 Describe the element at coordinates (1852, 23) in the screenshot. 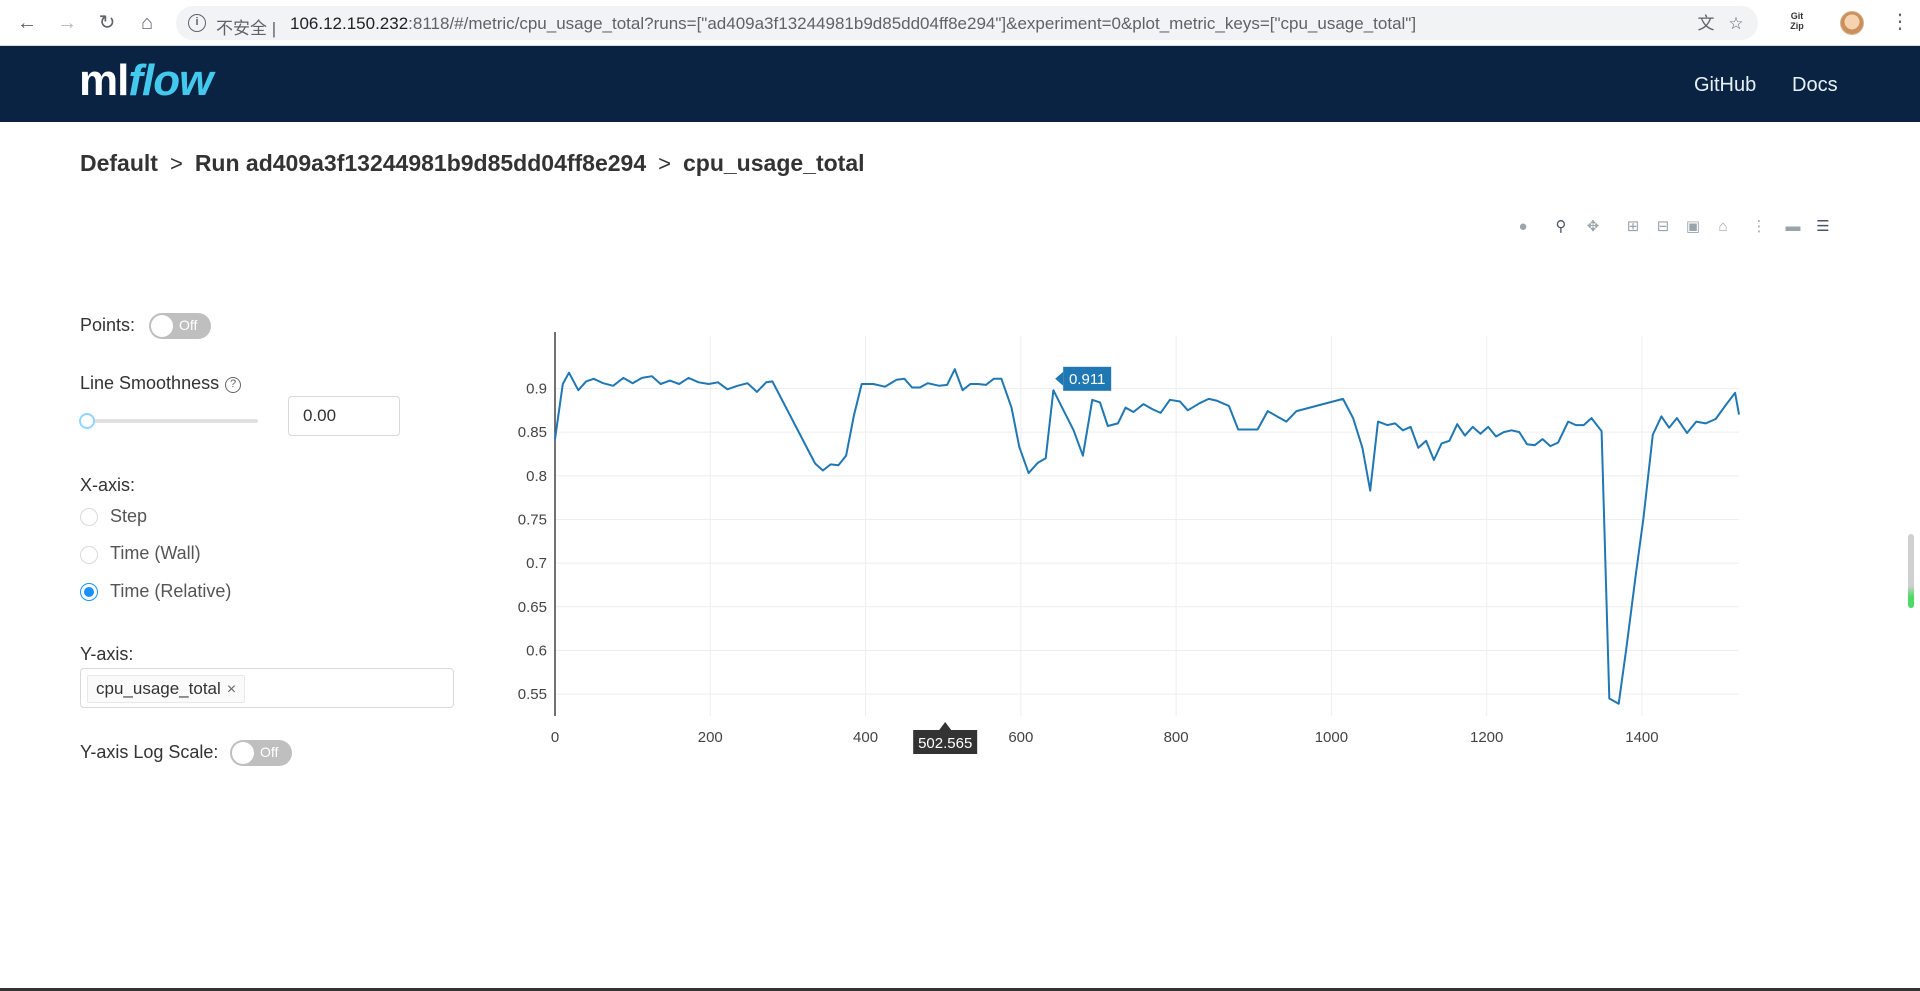

I see `profile-avatar` at that location.